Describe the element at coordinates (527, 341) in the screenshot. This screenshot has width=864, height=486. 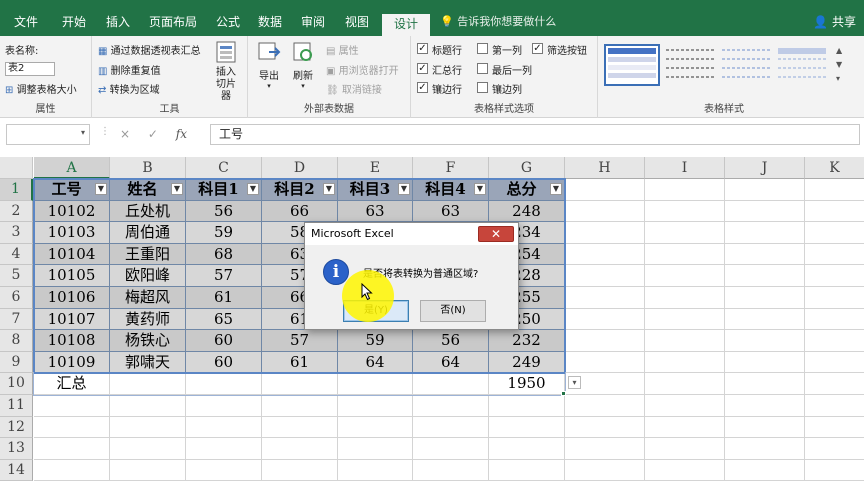
I see `table-data-cell: 232` at that location.